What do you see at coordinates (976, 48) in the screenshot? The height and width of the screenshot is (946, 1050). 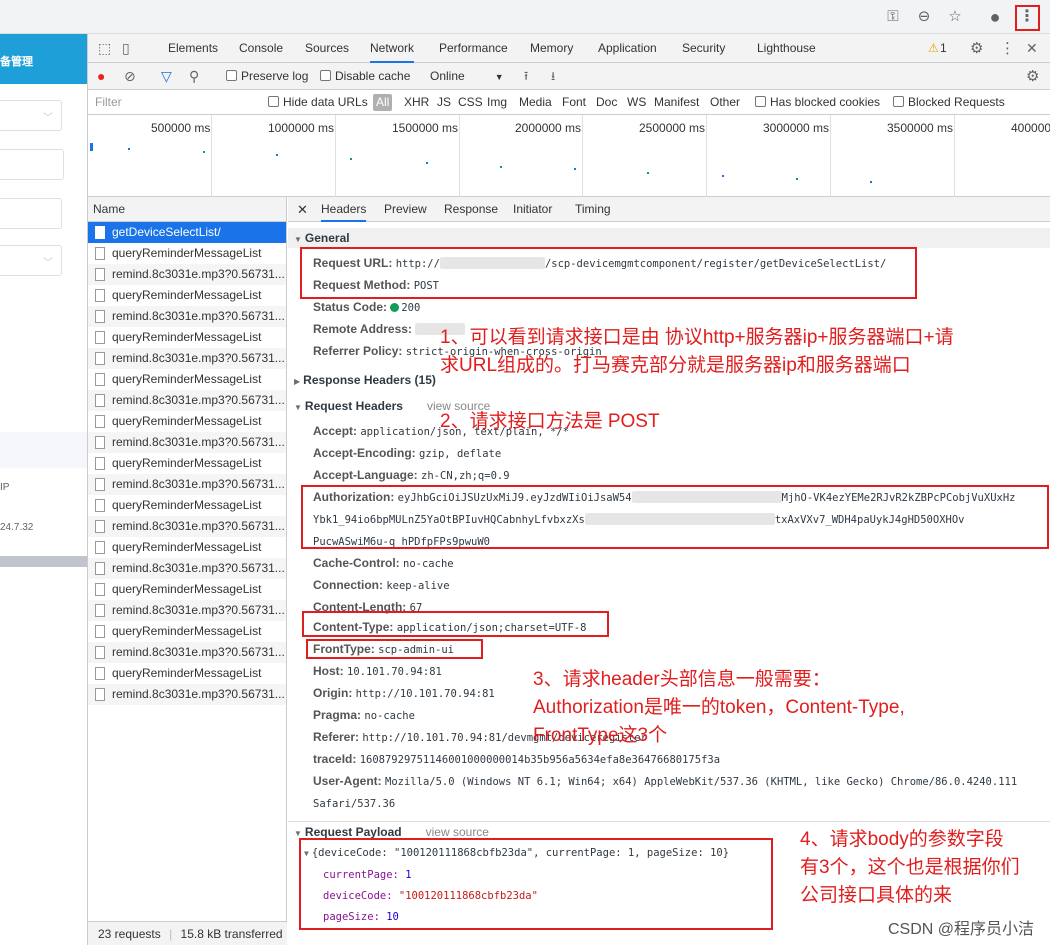 I see `settings-gear-icon: ⚙` at bounding box center [976, 48].